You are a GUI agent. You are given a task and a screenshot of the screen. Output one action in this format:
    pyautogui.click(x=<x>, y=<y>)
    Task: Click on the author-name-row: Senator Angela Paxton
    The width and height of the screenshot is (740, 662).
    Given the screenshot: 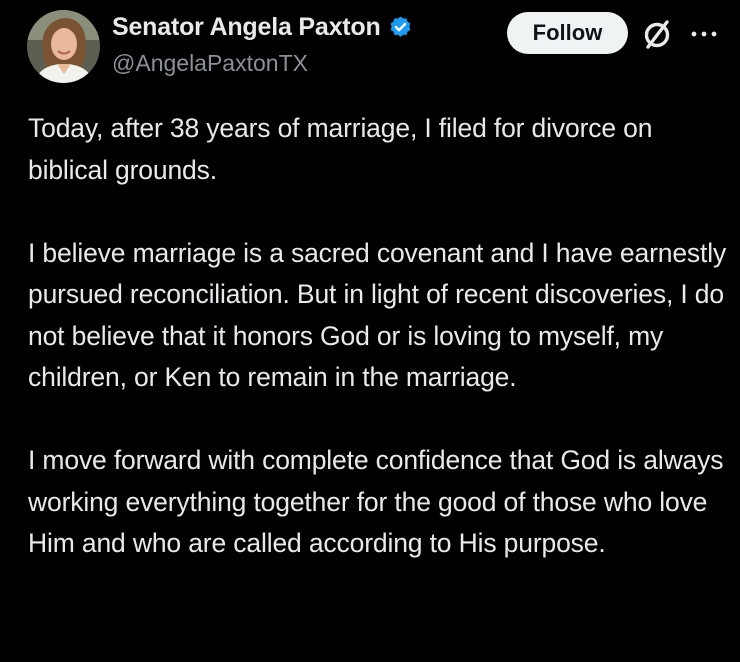 What is the action you would take?
    pyautogui.click(x=262, y=27)
    